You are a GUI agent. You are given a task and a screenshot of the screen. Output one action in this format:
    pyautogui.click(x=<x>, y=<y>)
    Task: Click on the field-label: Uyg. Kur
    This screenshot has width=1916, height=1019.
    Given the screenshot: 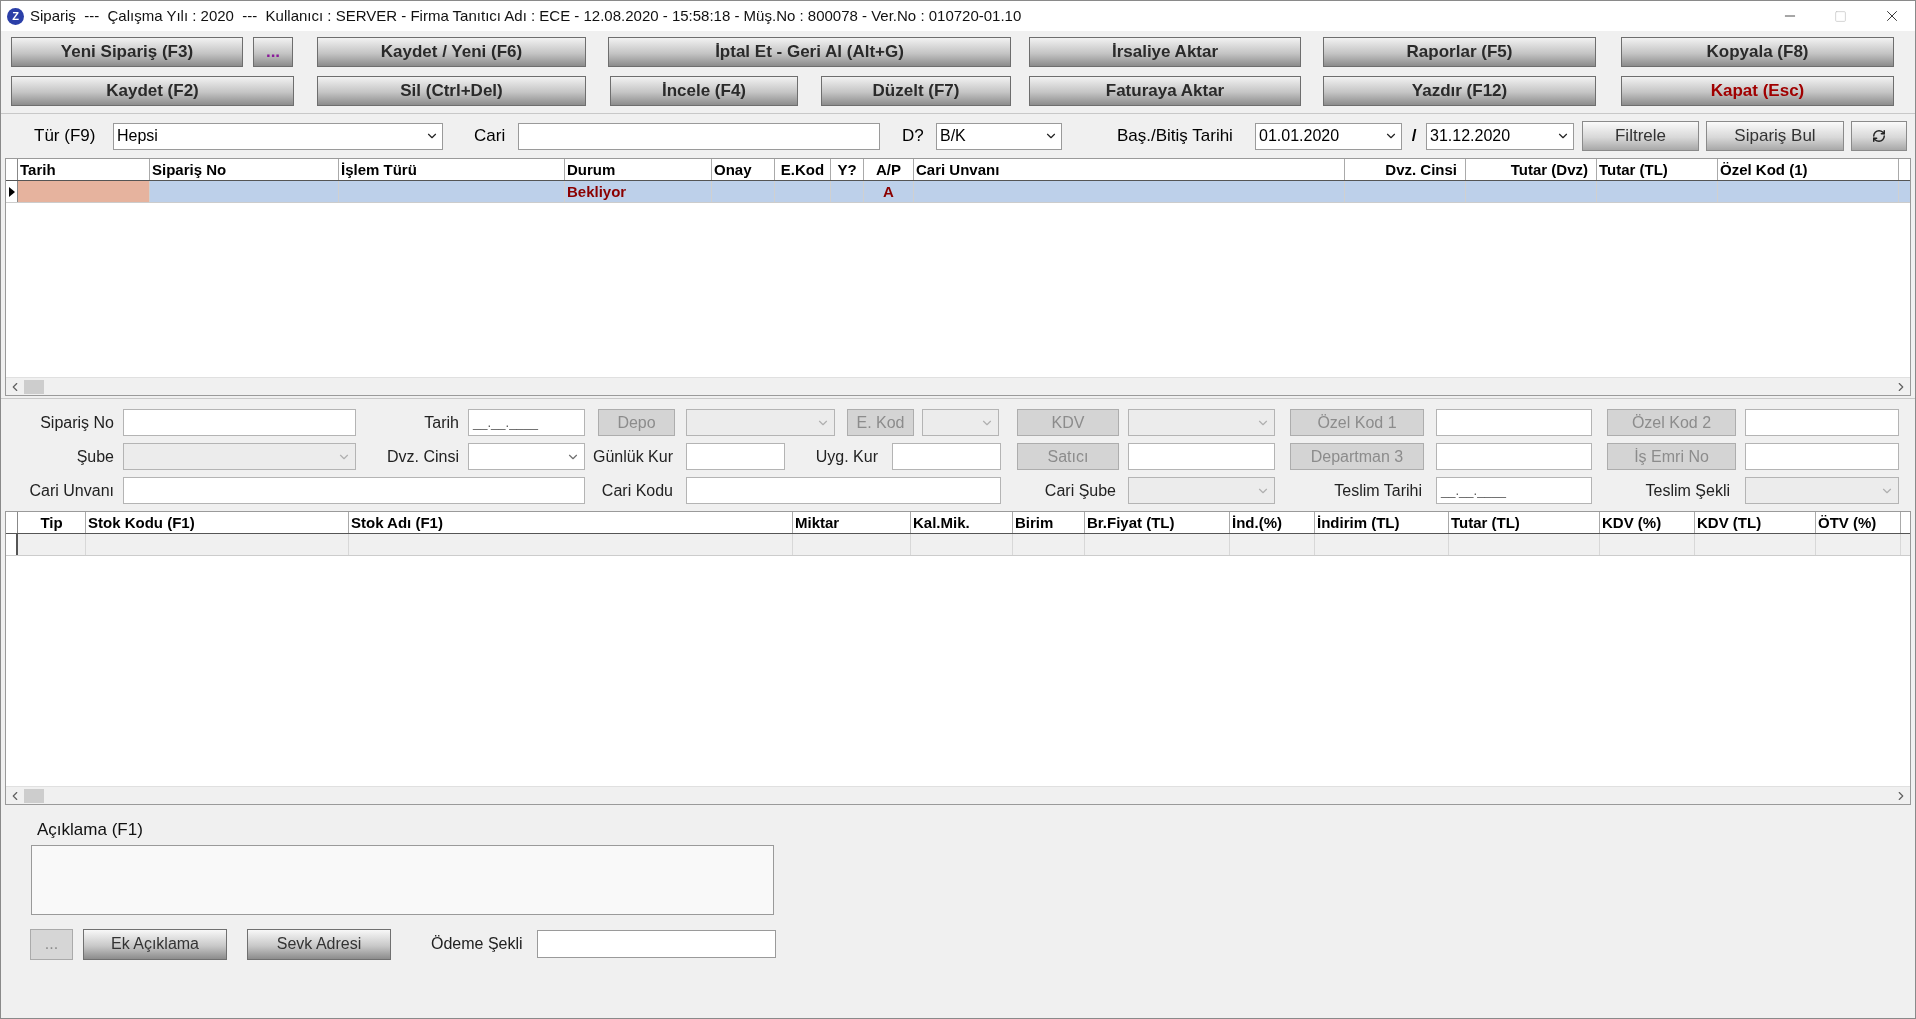 What is the action you would take?
    pyautogui.click(x=846, y=456)
    